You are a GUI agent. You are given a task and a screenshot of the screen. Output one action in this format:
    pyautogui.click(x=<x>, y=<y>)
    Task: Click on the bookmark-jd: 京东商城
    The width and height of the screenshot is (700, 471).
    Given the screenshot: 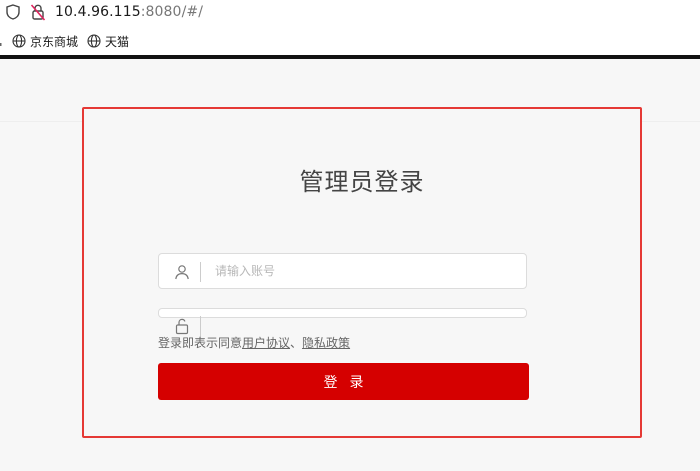 What is the action you would take?
    pyautogui.click(x=45, y=41)
    